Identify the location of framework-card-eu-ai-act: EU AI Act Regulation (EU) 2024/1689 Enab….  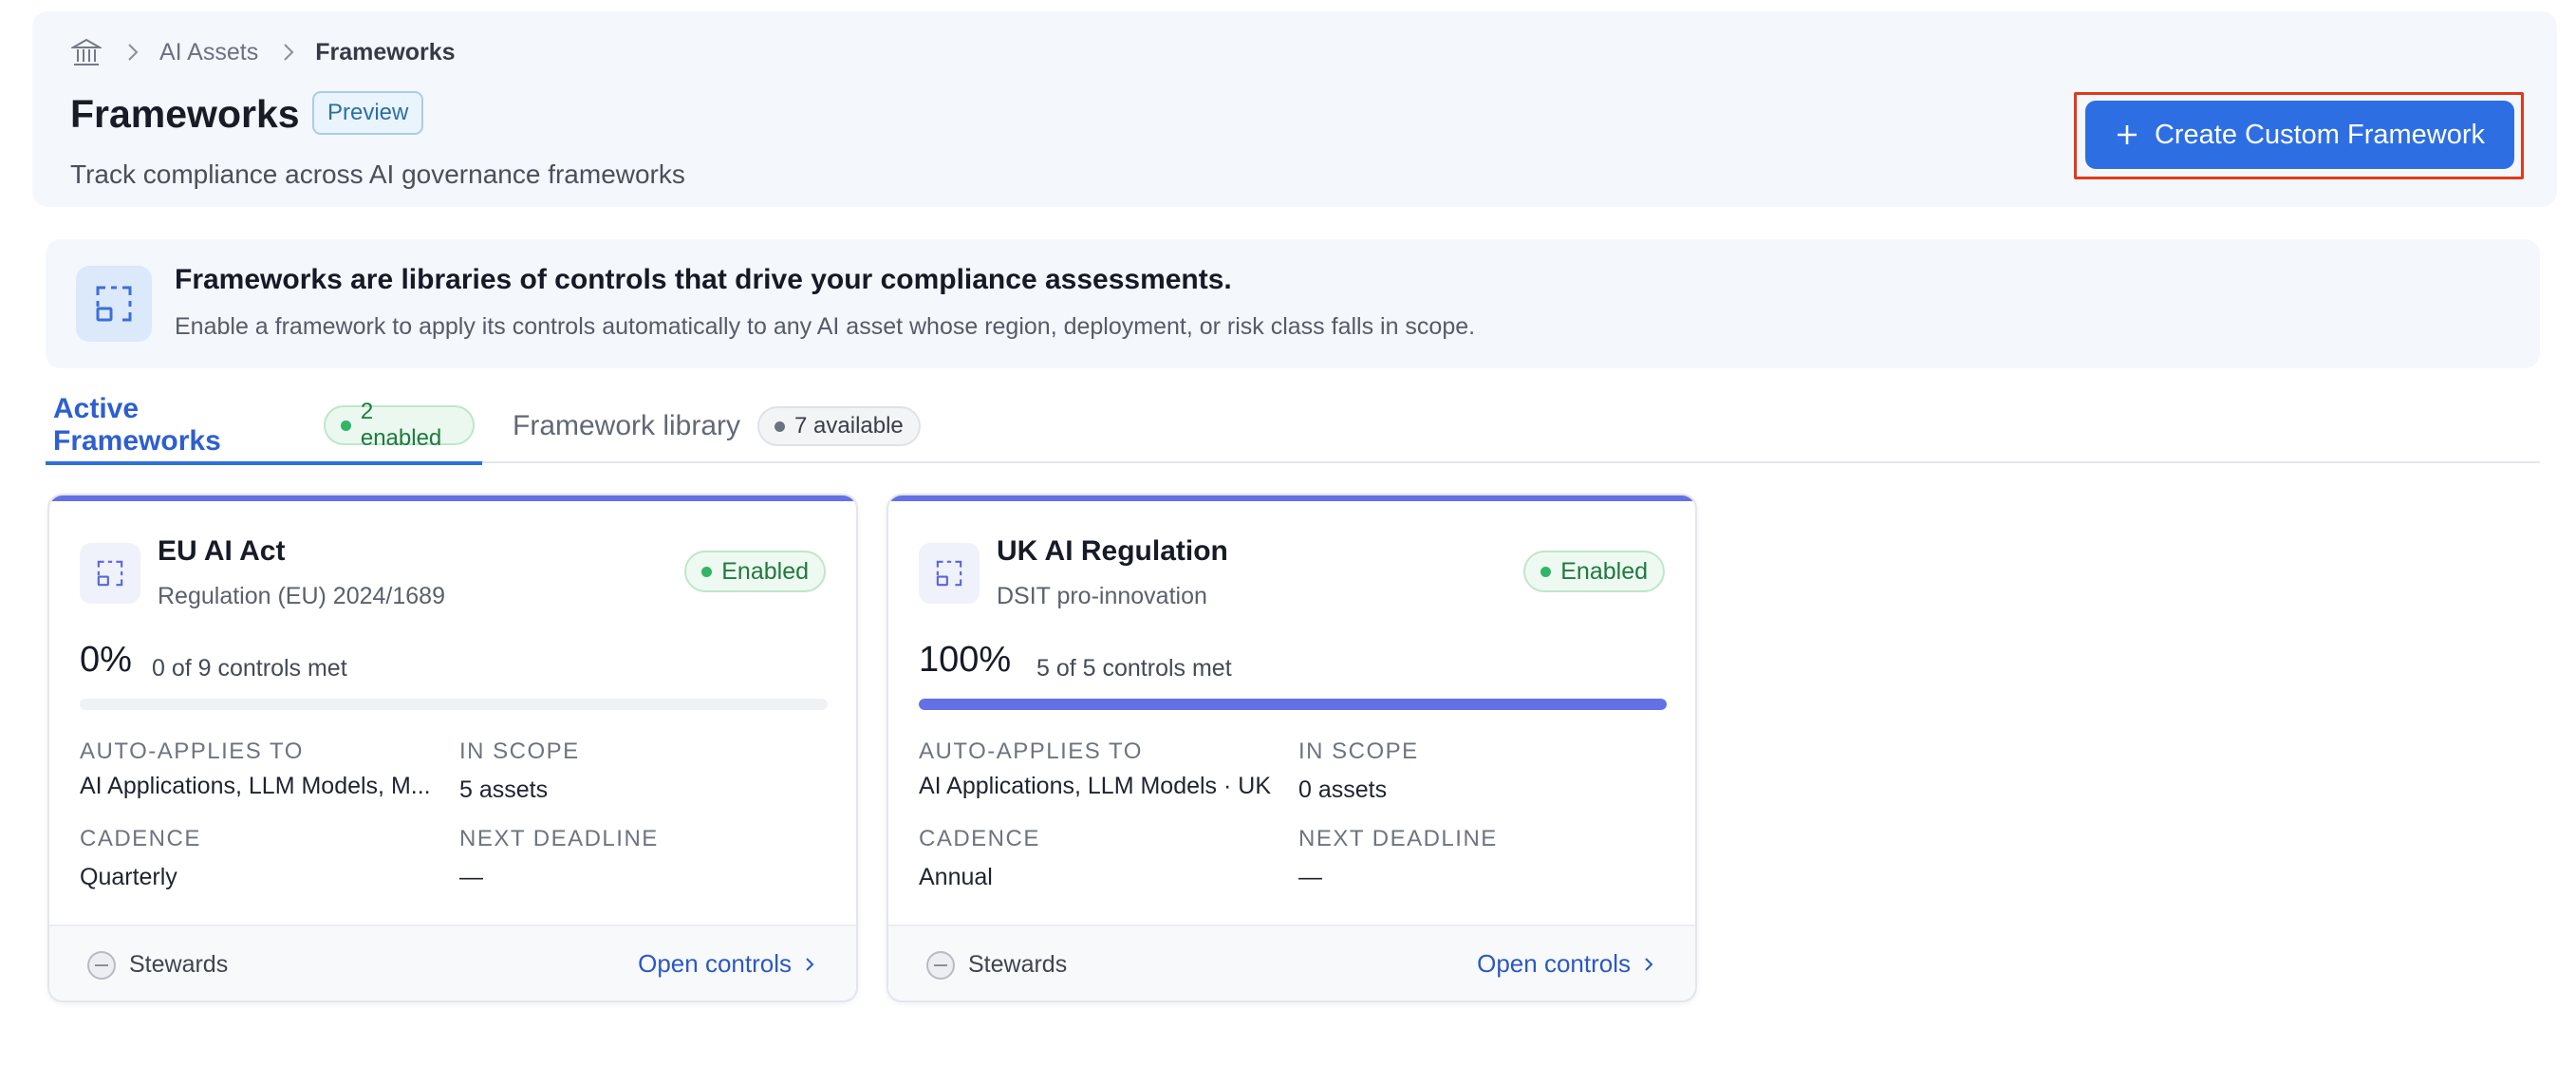
(452, 748).